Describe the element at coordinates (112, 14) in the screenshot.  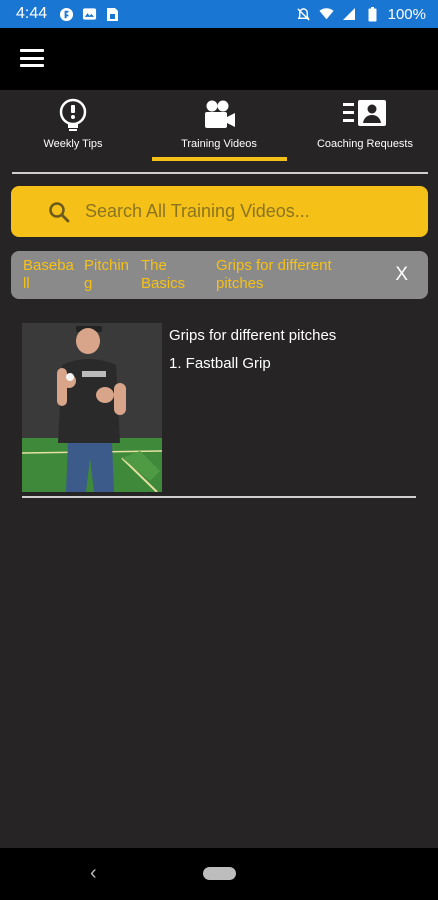
I see `sim-icon` at that location.